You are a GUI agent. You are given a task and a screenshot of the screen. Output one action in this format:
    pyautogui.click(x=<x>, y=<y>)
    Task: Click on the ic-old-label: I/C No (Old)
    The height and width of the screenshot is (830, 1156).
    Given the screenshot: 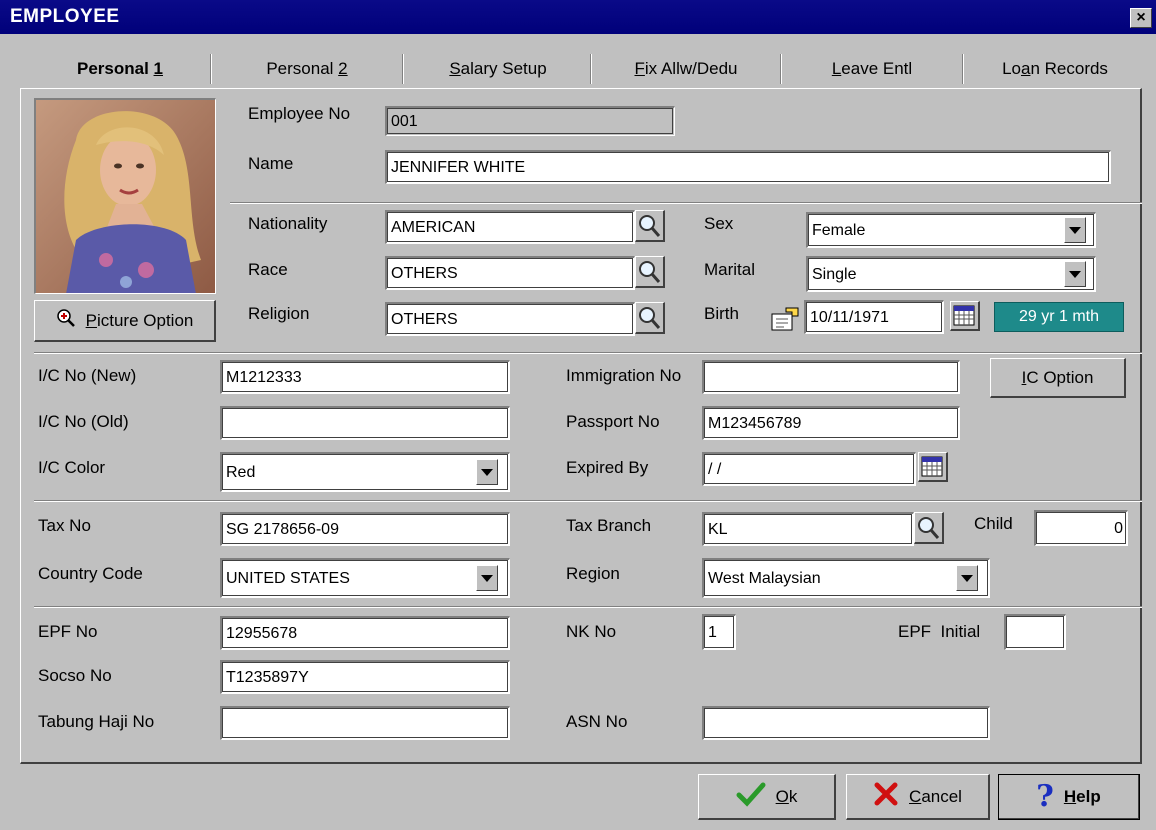 What is the action you would take?
    pyautogui.click(x=83, y=421)
    